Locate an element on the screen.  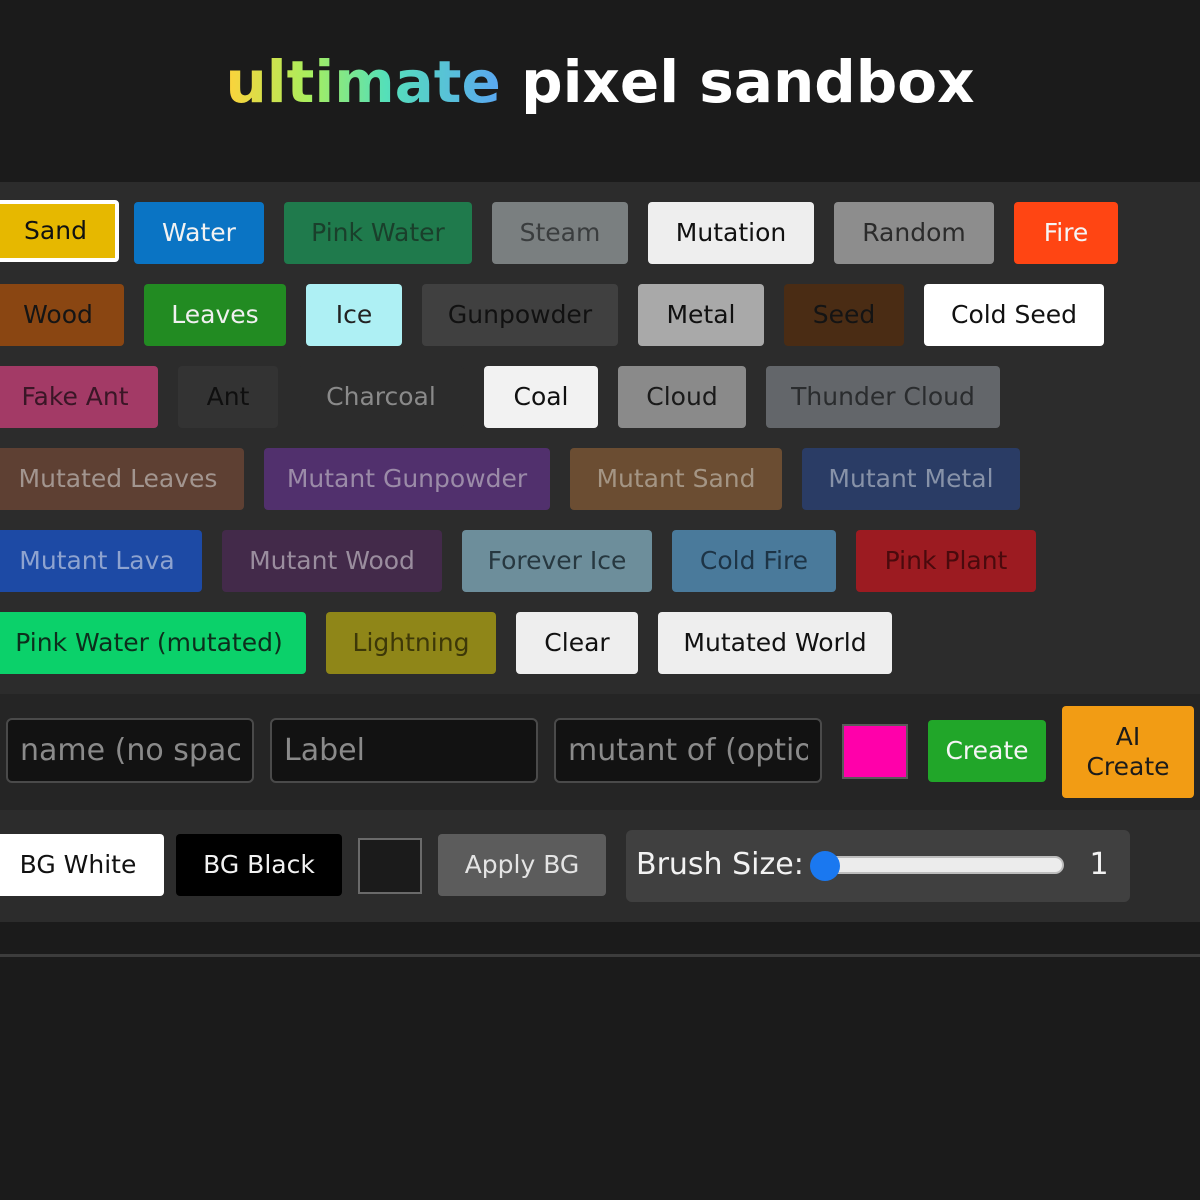
element-button-label: Charcoal is located at coordinates (381, 396).